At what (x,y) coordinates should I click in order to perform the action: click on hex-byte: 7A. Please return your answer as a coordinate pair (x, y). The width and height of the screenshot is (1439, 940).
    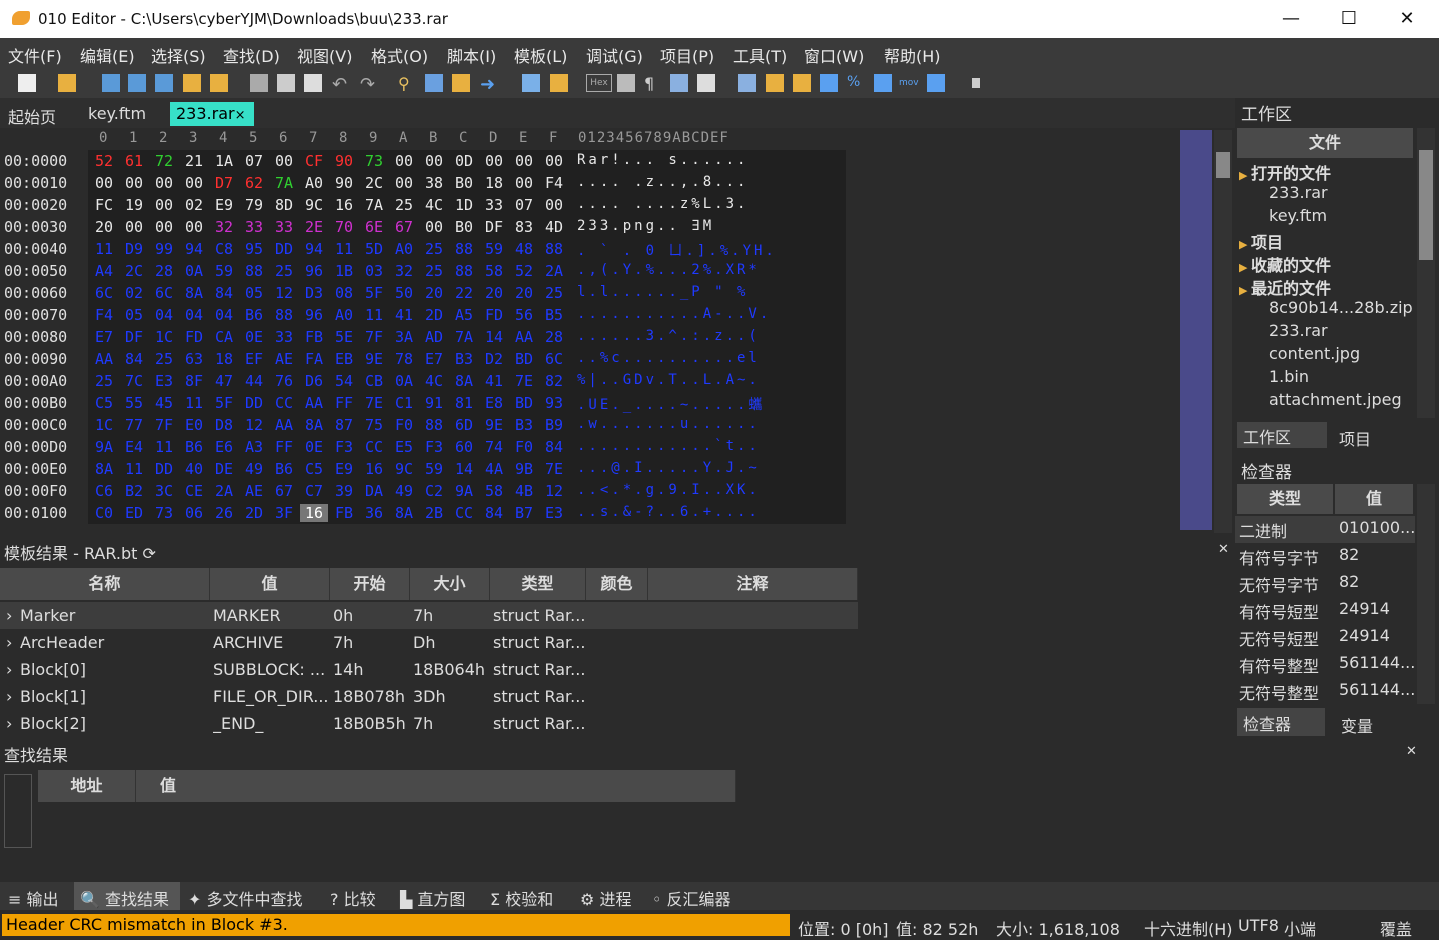
    Looking at the image, I should click on (284, 183).